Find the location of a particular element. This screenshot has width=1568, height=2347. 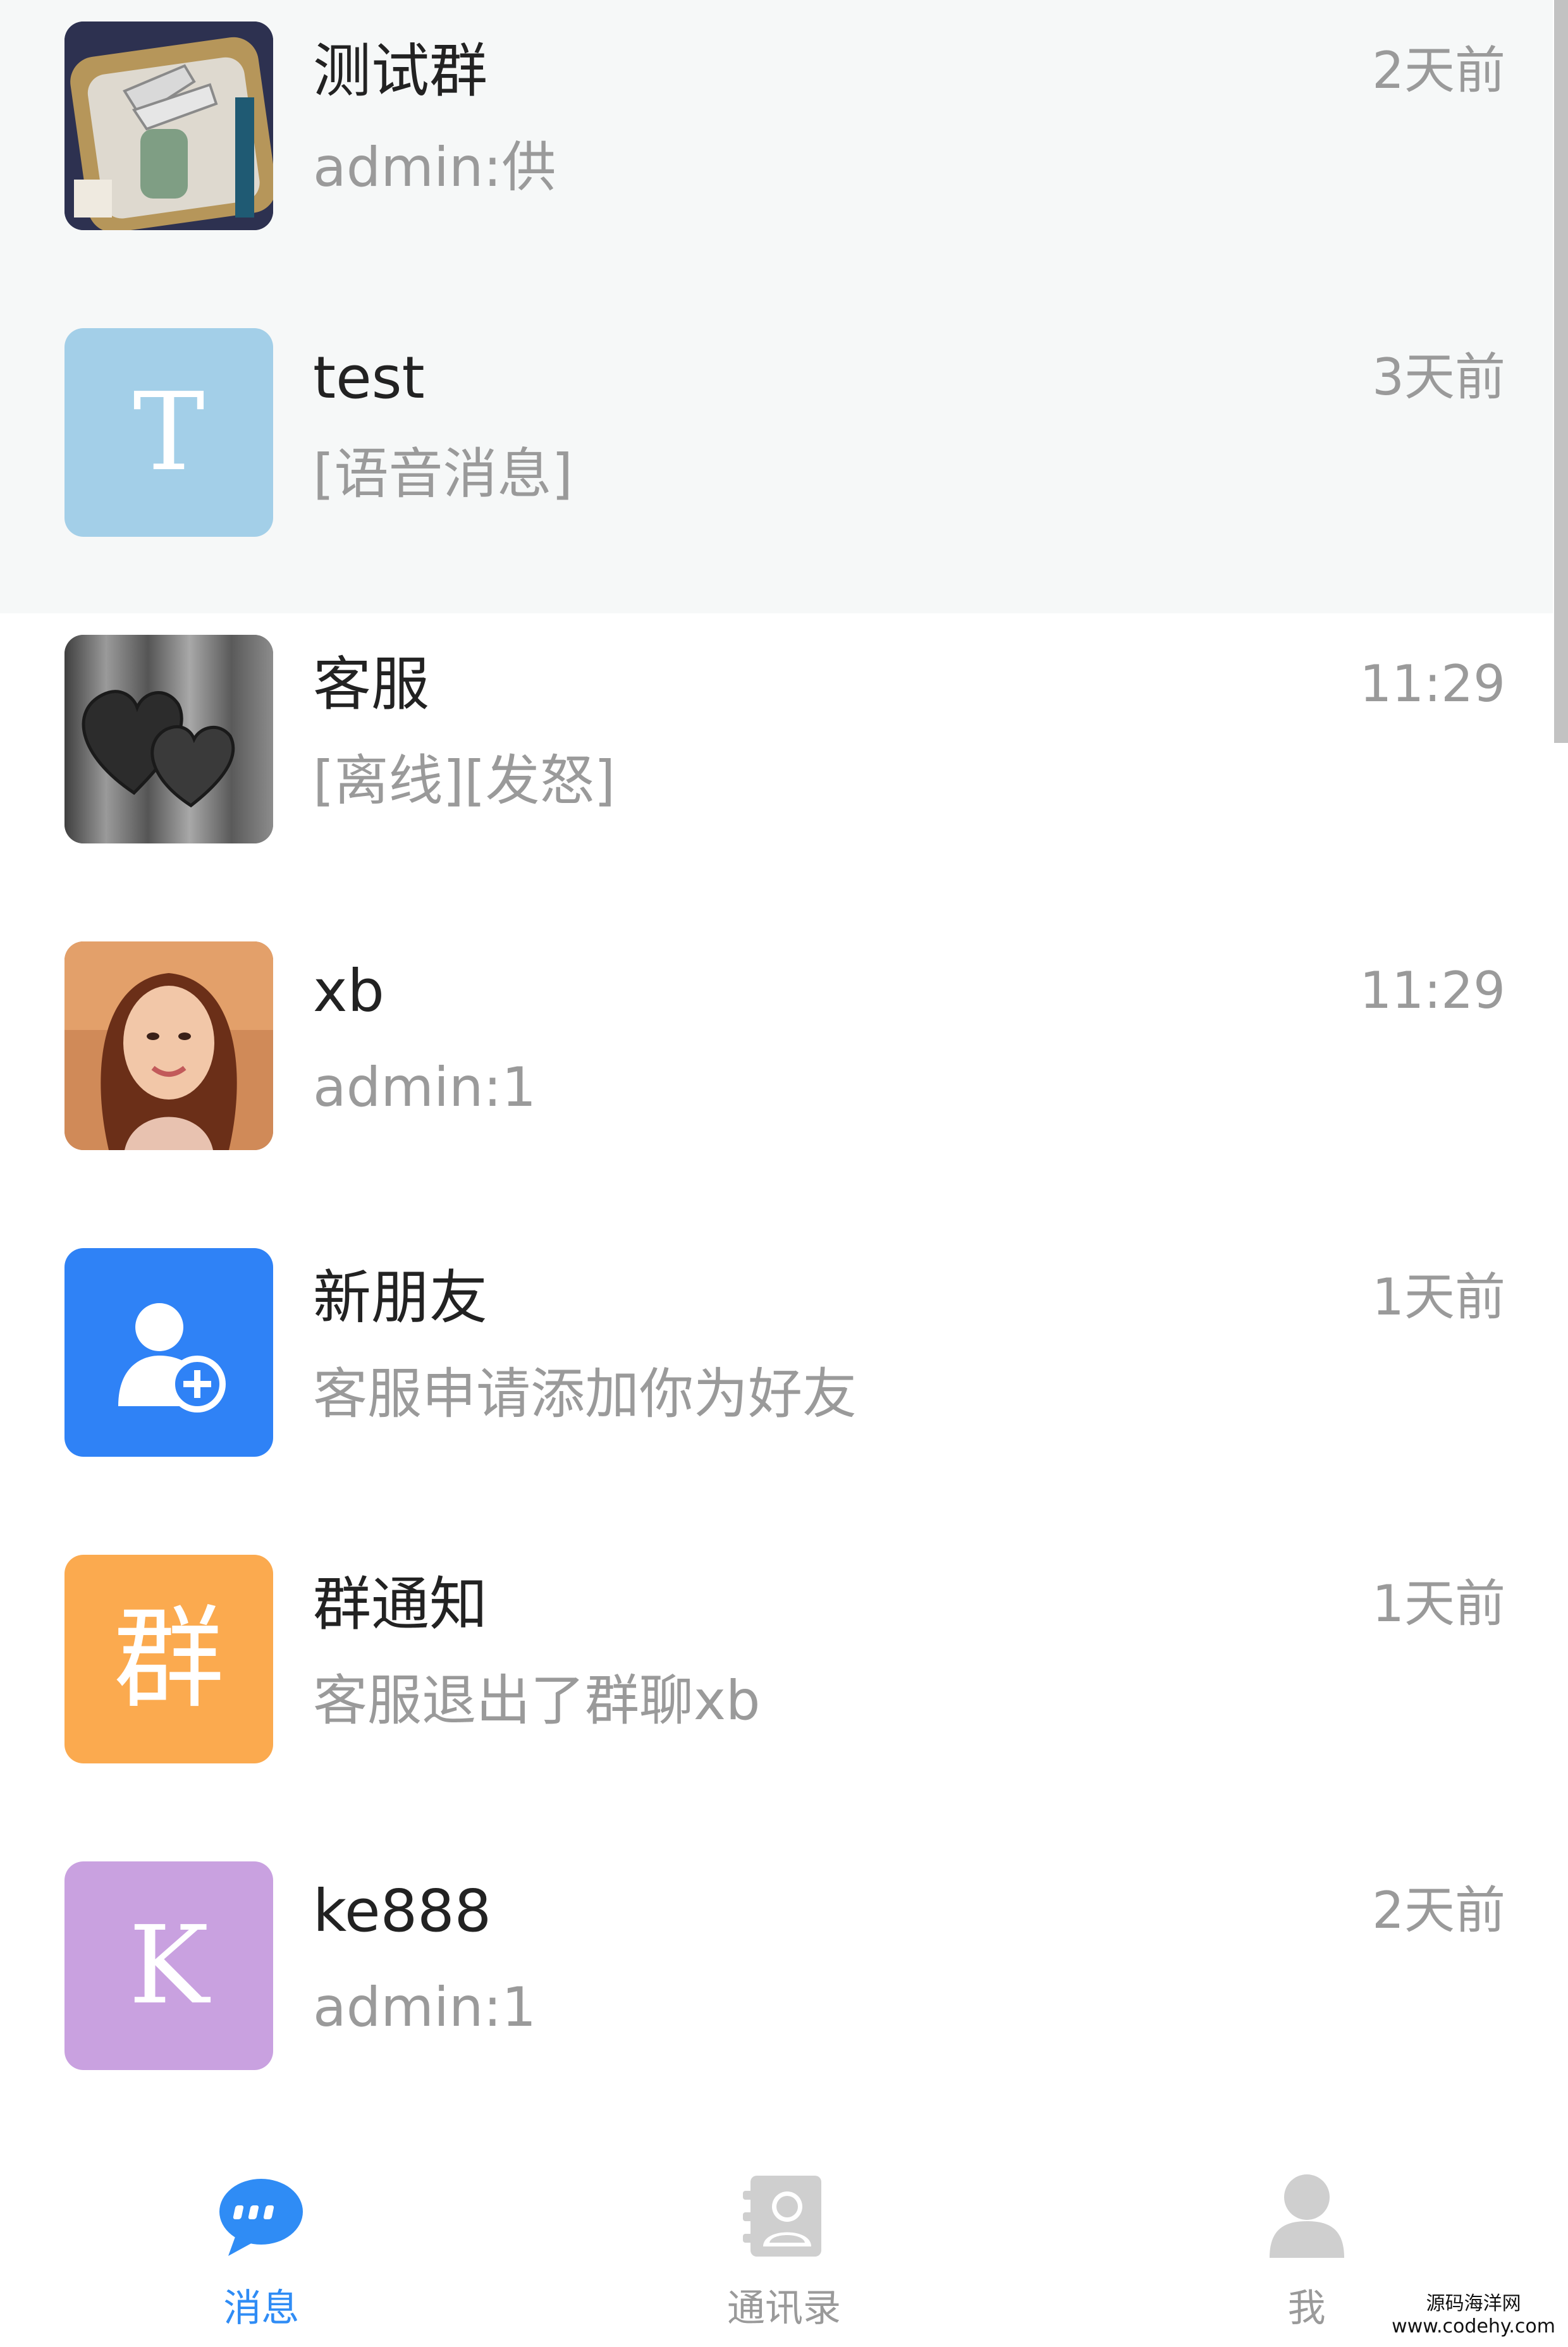

hearts-icon is located at coordinates (168, 739).